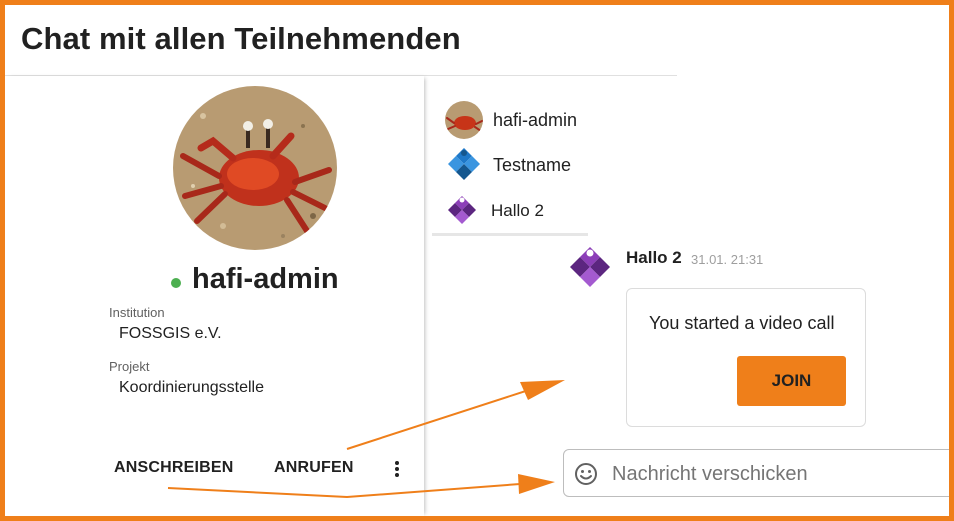 The width and height of the screenshot is (954, 521). Describe the element at coordinates (174, 468) in the screenshot. I see `write-message-button: ANSCHREIBEN` at that location.